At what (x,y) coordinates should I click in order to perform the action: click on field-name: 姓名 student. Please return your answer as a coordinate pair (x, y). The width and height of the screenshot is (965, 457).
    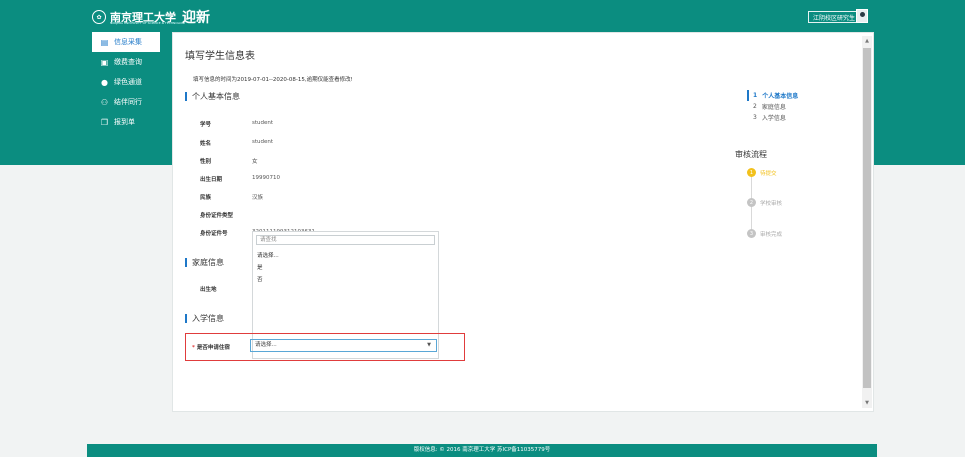
    Looking at the image, I should click on (237, 143).